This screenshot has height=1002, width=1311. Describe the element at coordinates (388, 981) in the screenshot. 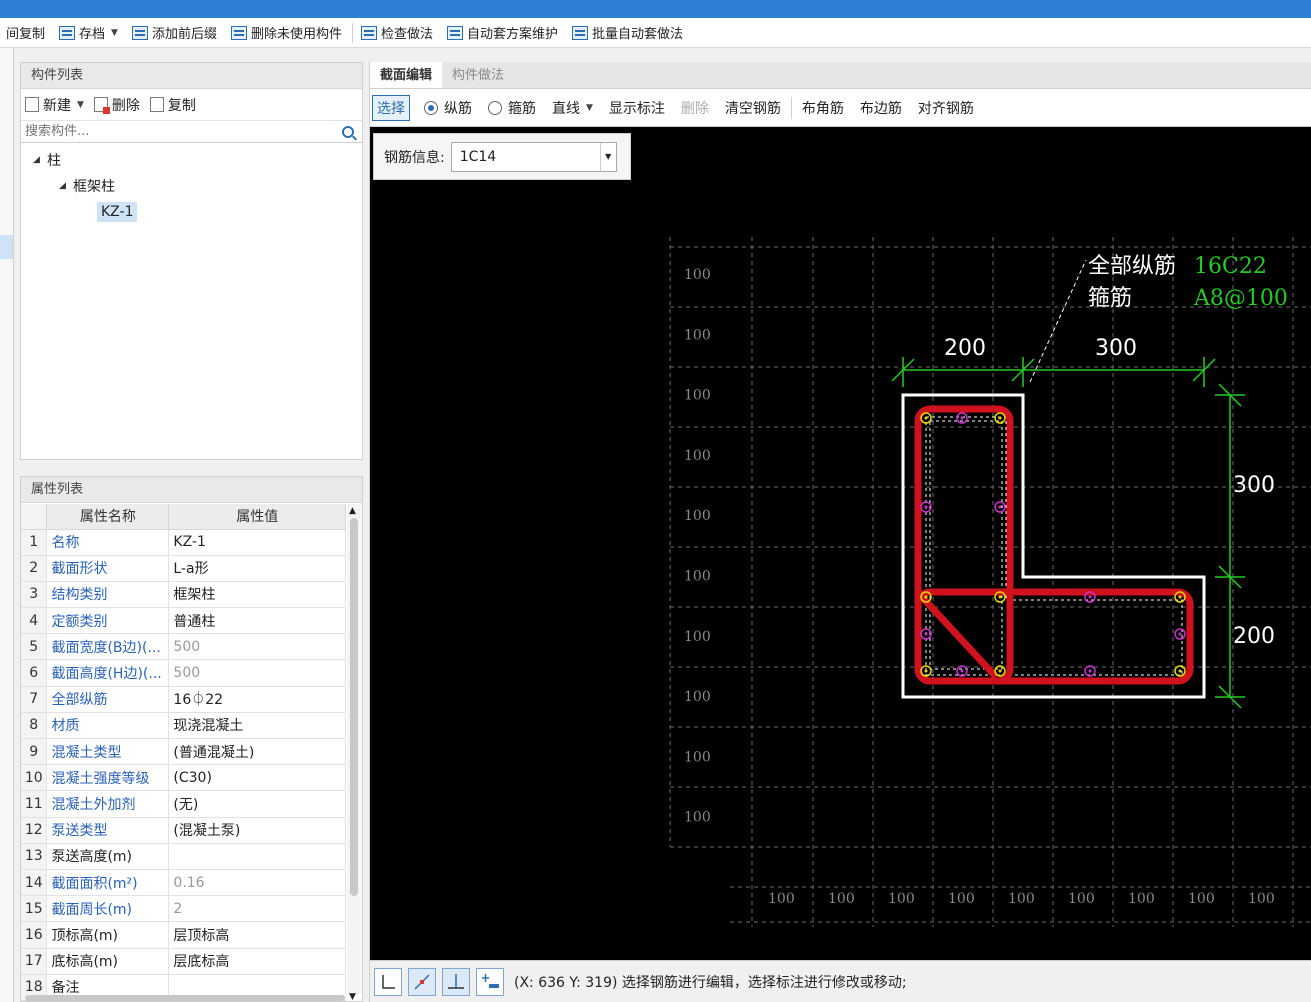

I see `orthogonal-mode-button` at that location.